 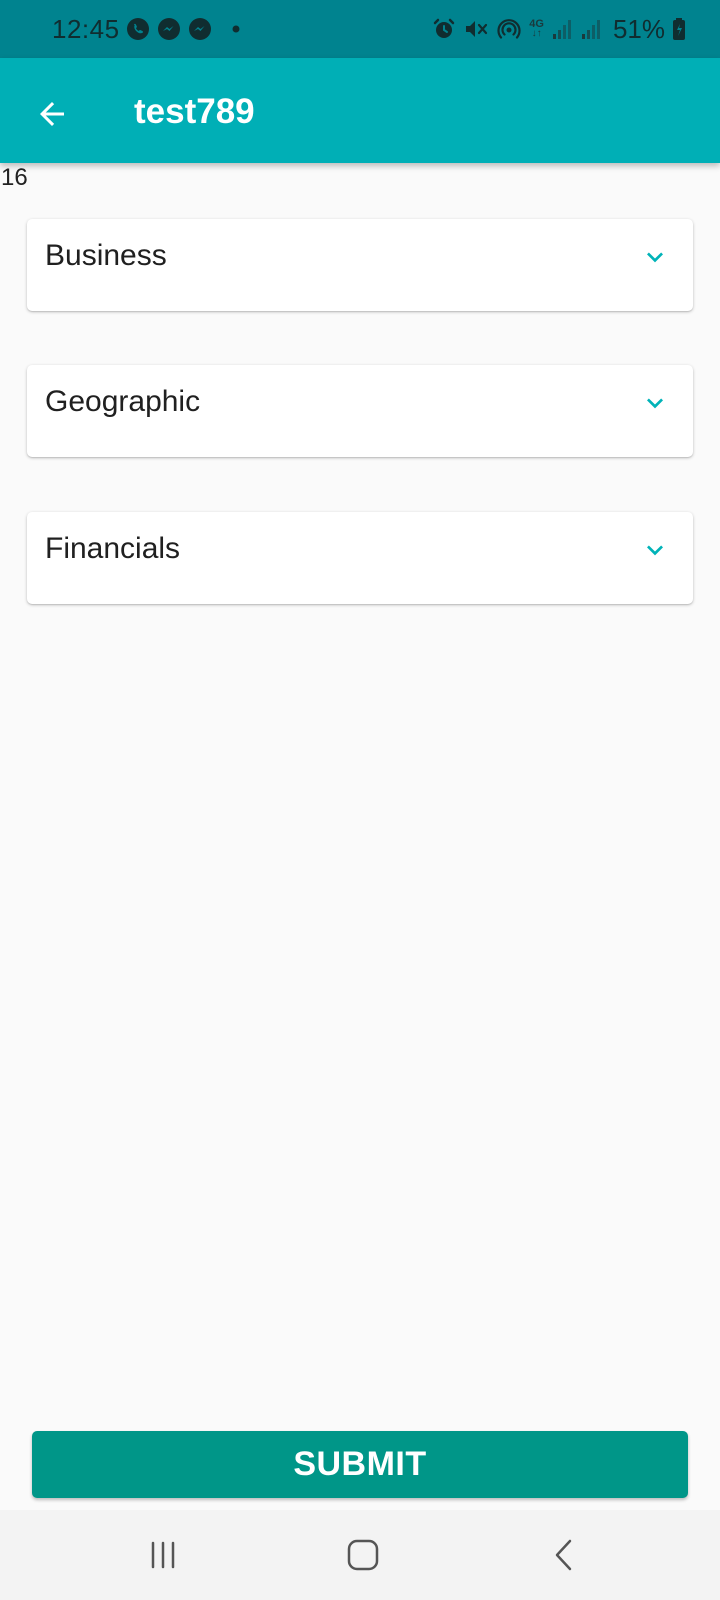 What do you see at coordinates (360, 110) in the screenshot?
I see `app-bar: test789` at bounding box center [360, 110].